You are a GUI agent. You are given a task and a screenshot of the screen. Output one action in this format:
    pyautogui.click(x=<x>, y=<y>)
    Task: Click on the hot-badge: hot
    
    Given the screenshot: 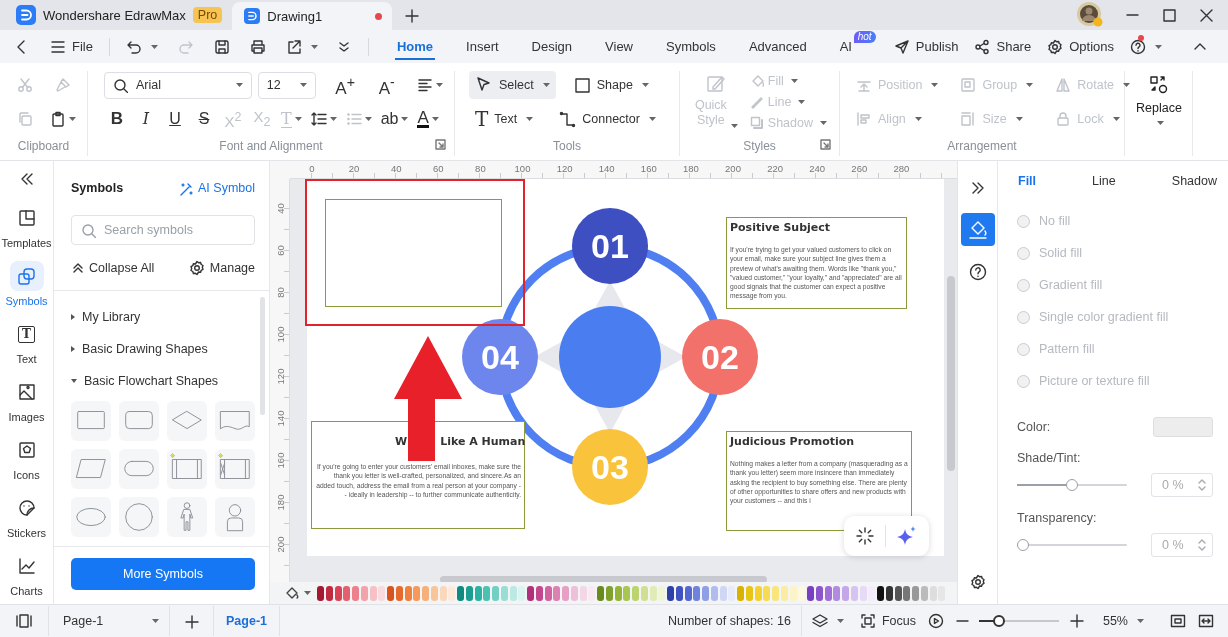 What is the action you would take?
    pyautogui.click(x=864, y=37)
    